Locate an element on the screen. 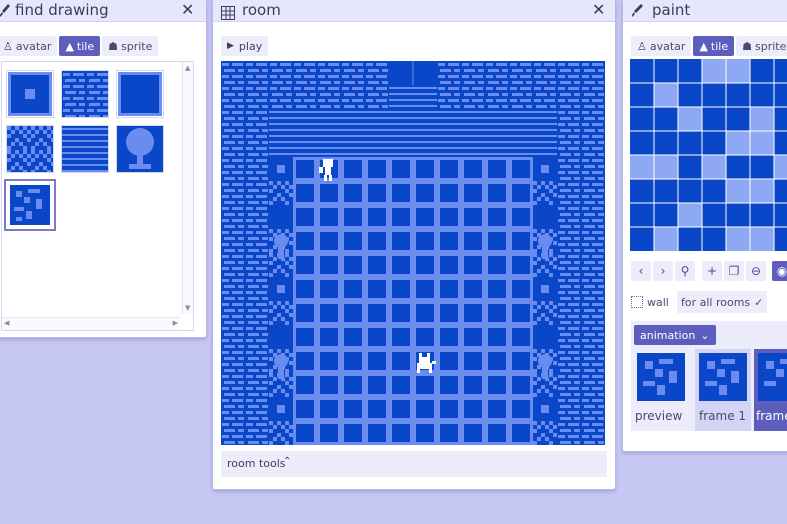 The image size is (787, 524). wall-toggle: wall is located at coordinates (650, 302).